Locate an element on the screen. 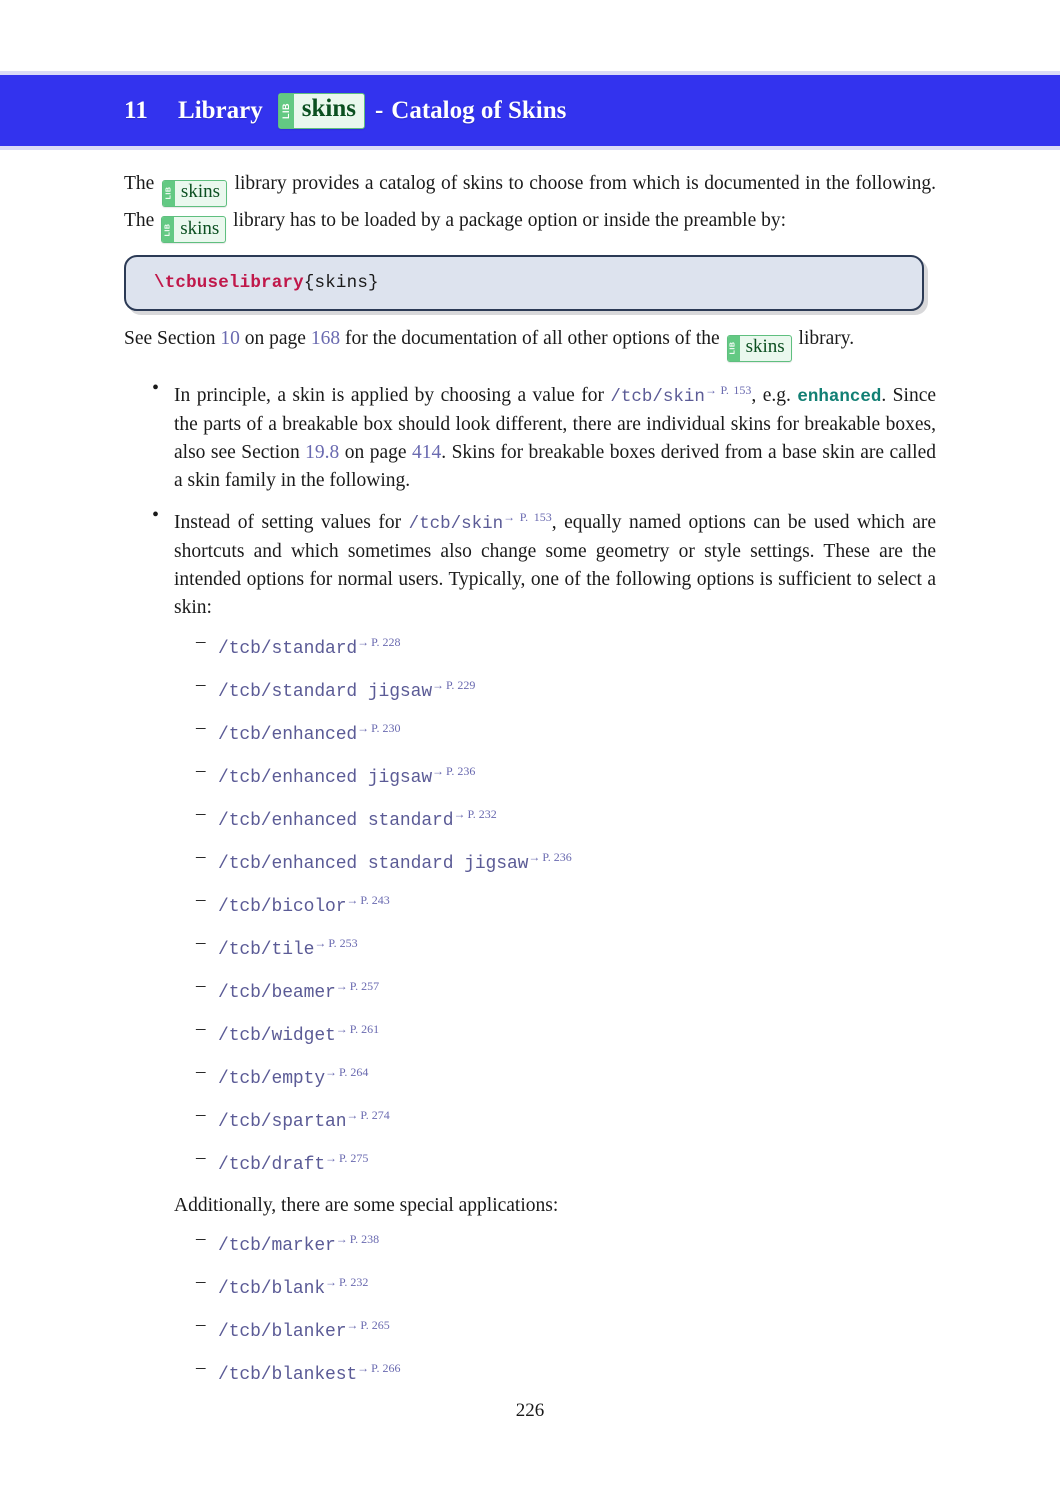 This screenshot has width=1060, height=1500. list-item: /tcb/enhanced standard jigsaw→ P. 236 is located at coordinates (530, 860).